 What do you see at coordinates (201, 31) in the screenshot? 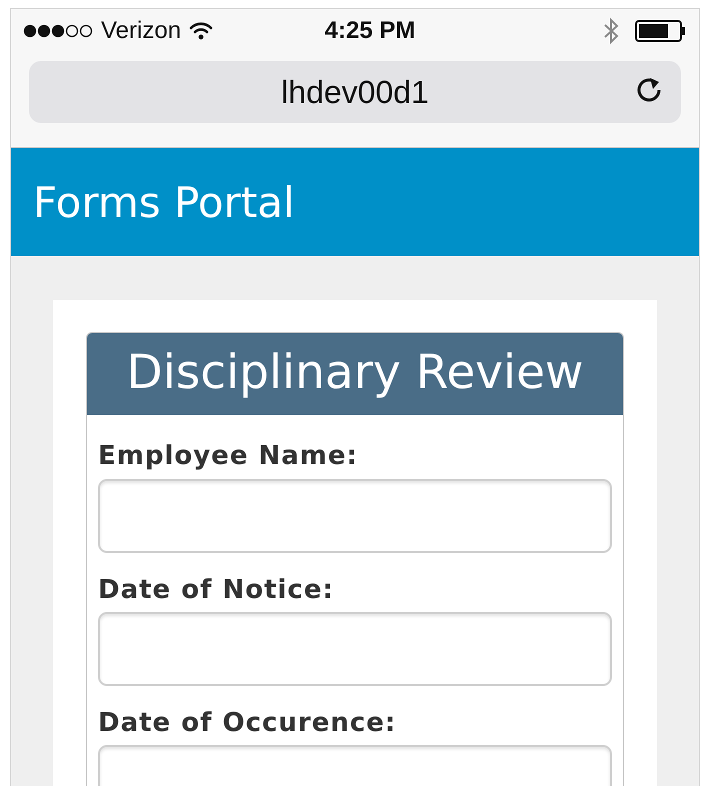
I see `wifi-icon` at bounding box center [201, 31].